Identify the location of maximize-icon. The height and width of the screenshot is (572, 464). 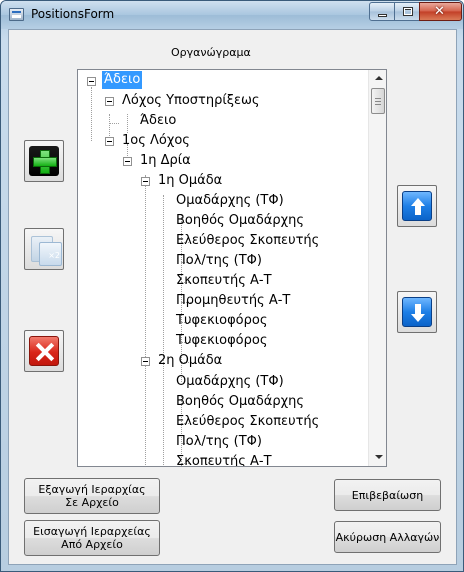
(408, 11).